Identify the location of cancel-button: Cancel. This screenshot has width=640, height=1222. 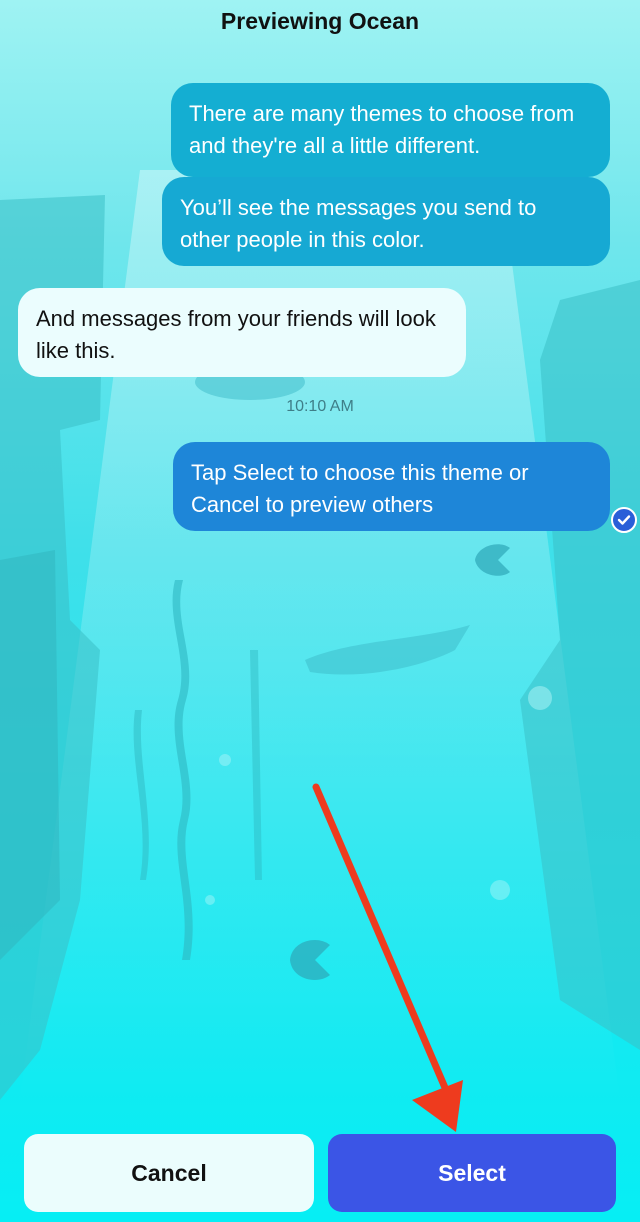
(169, 1173).